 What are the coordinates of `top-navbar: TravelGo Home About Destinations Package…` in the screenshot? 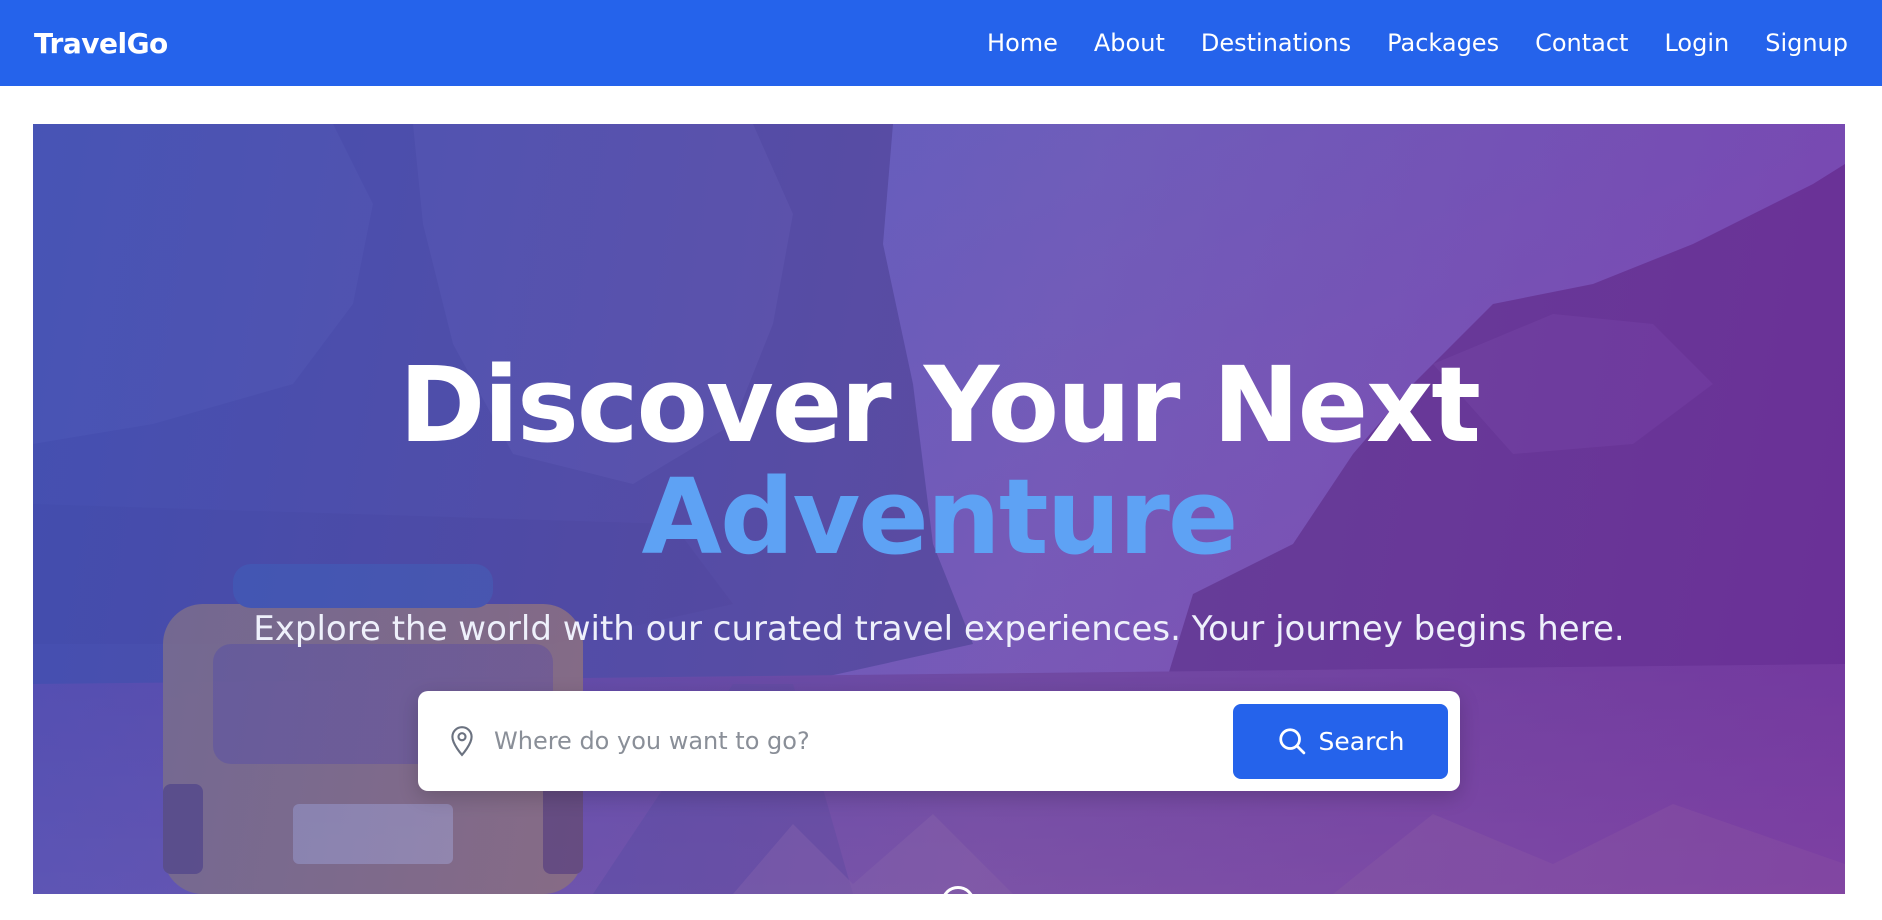 It's located at (941, 43).